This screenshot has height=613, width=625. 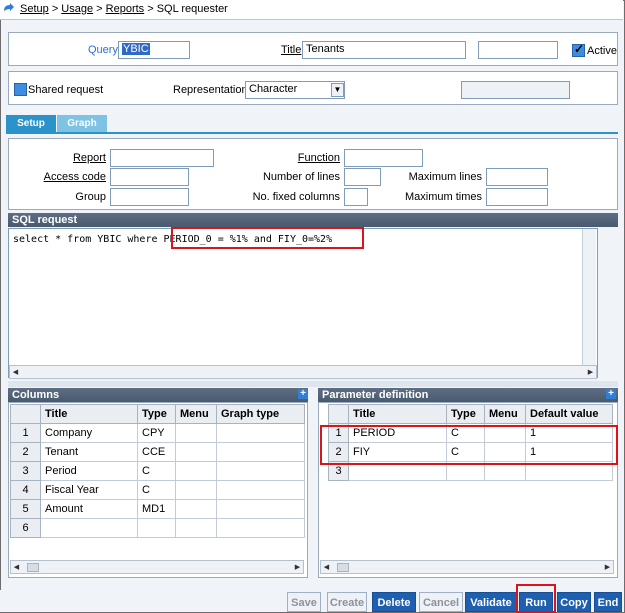 I want to click on representation-label: Representation, so click(x=210, y=90).